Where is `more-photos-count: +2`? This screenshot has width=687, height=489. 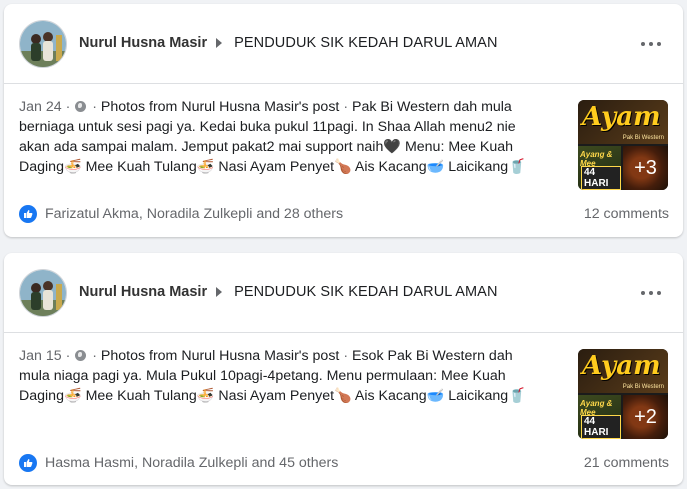
more-photos-count: +2 is located at coordinates (645, 417).